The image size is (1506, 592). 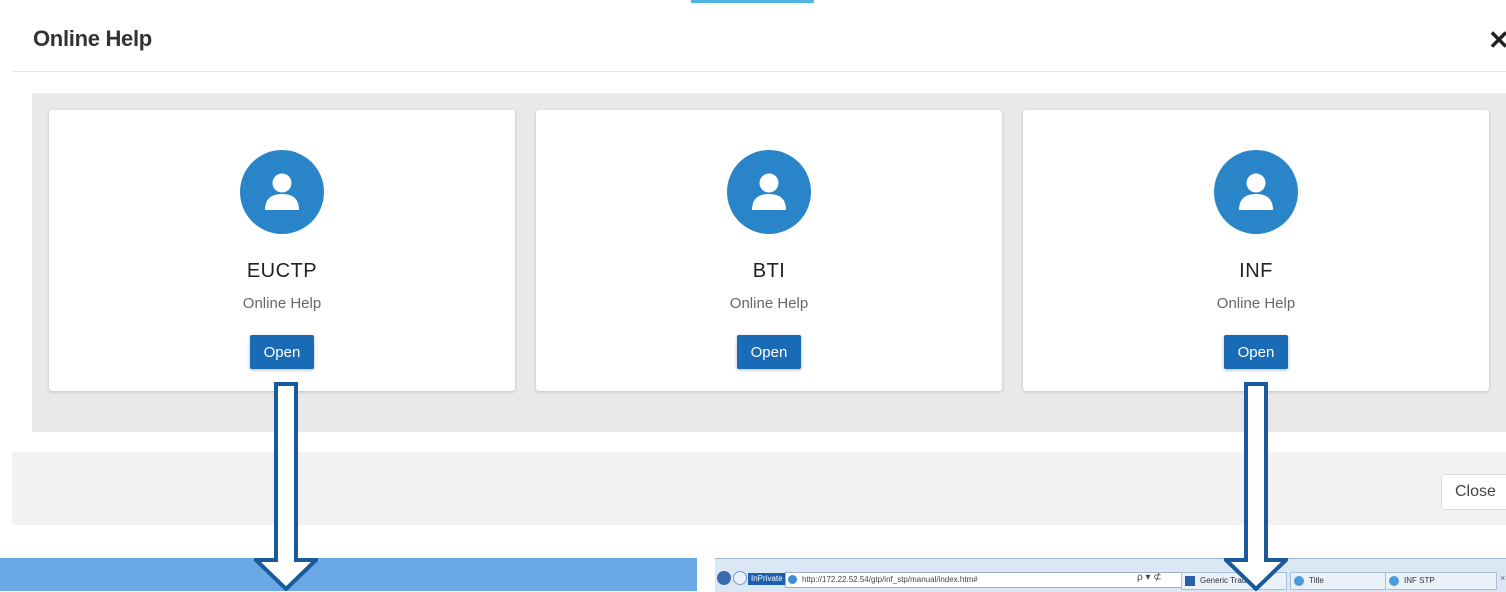 I want to click on close-icon: ✕, so click(x=1497, y=40).